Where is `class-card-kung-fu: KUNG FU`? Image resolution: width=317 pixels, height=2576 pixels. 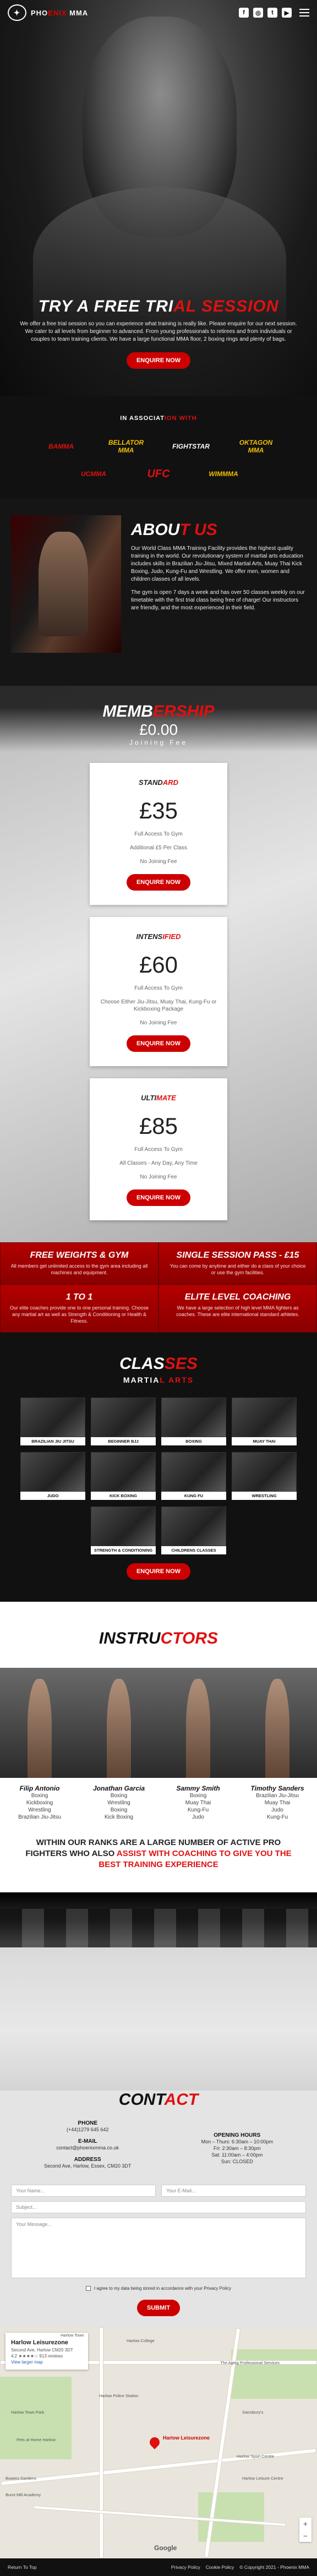
class-card-kung-fu: KUNG FU is located at coordinates (193, 1476).